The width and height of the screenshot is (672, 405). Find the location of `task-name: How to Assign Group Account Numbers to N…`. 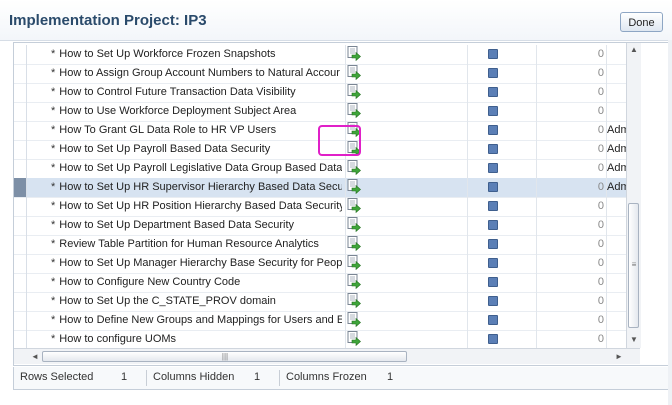

task-name: How to Assign Group Account Numbers to N… is located at coordinates (199, 73).